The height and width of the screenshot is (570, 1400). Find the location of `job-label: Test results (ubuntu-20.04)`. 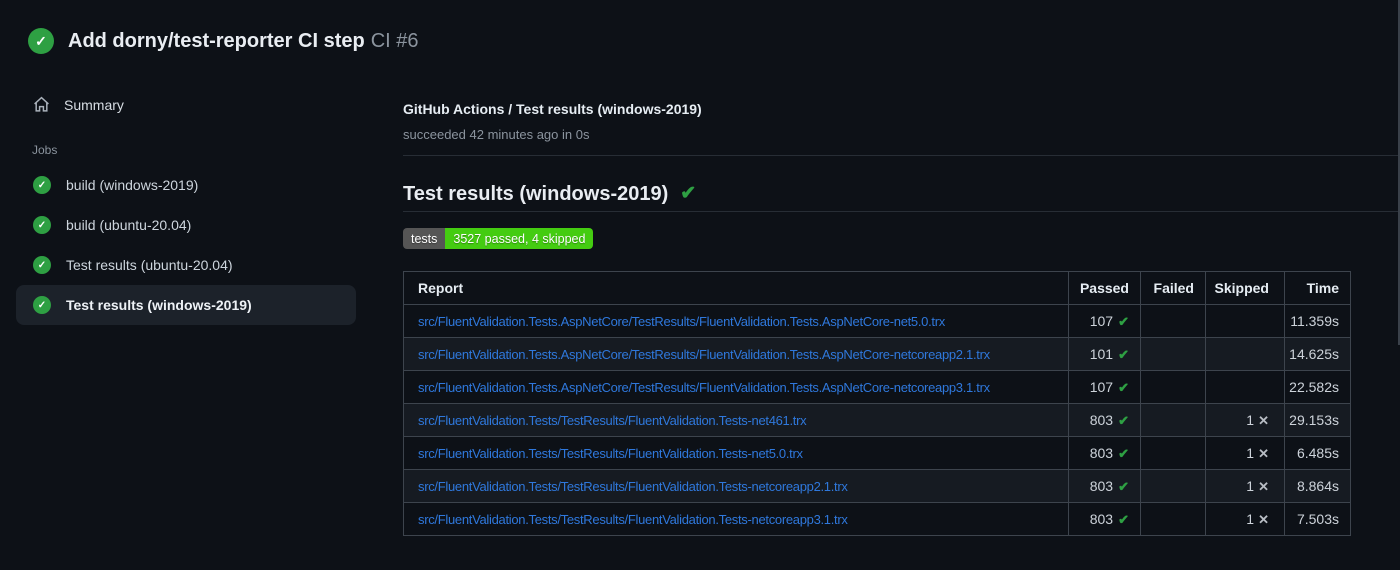

job-label: Test results (ubuntu-20.04) is located at coordinates (149, 265).